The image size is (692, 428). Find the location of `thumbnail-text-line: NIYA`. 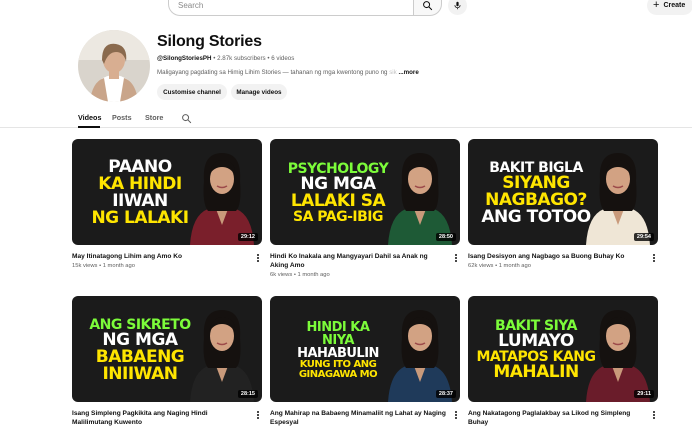

thumbnail-text-line: NIYA is located at coordinates (338, 340).